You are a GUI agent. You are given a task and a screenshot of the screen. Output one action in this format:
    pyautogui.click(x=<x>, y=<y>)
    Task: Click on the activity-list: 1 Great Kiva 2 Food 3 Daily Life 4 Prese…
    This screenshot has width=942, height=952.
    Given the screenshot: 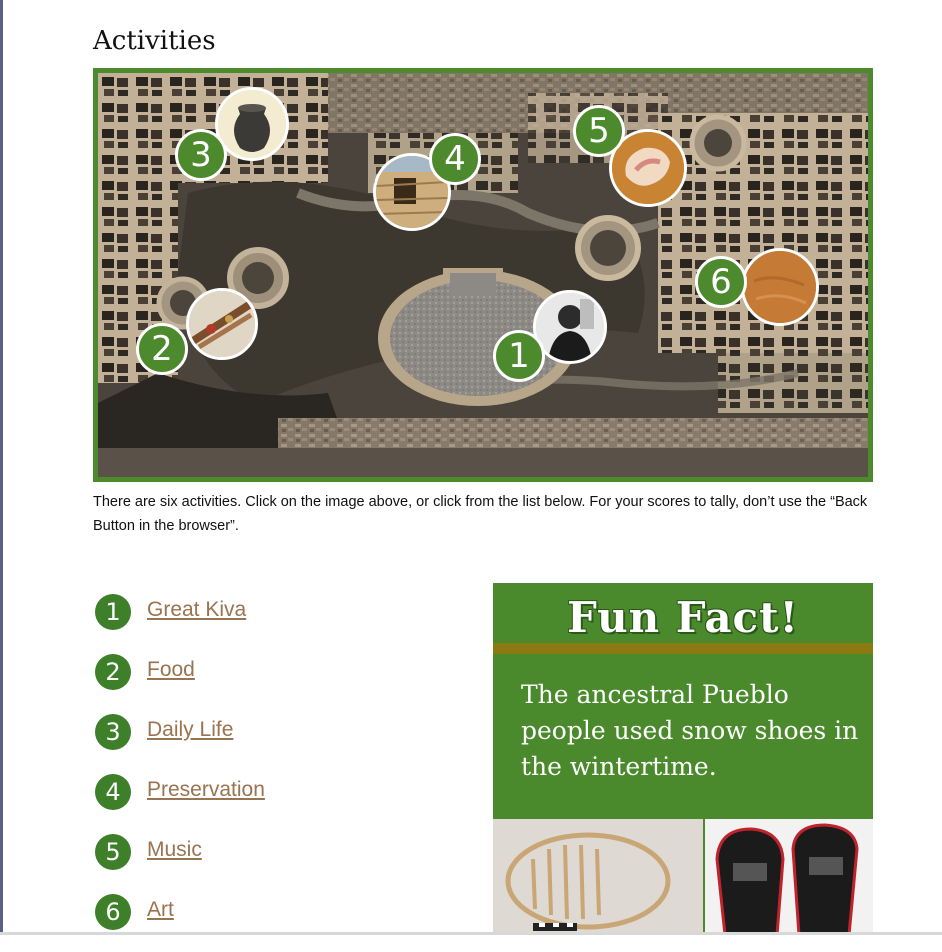 What is the action you would take?
    pyautogui.click(x=180, y=772)
    